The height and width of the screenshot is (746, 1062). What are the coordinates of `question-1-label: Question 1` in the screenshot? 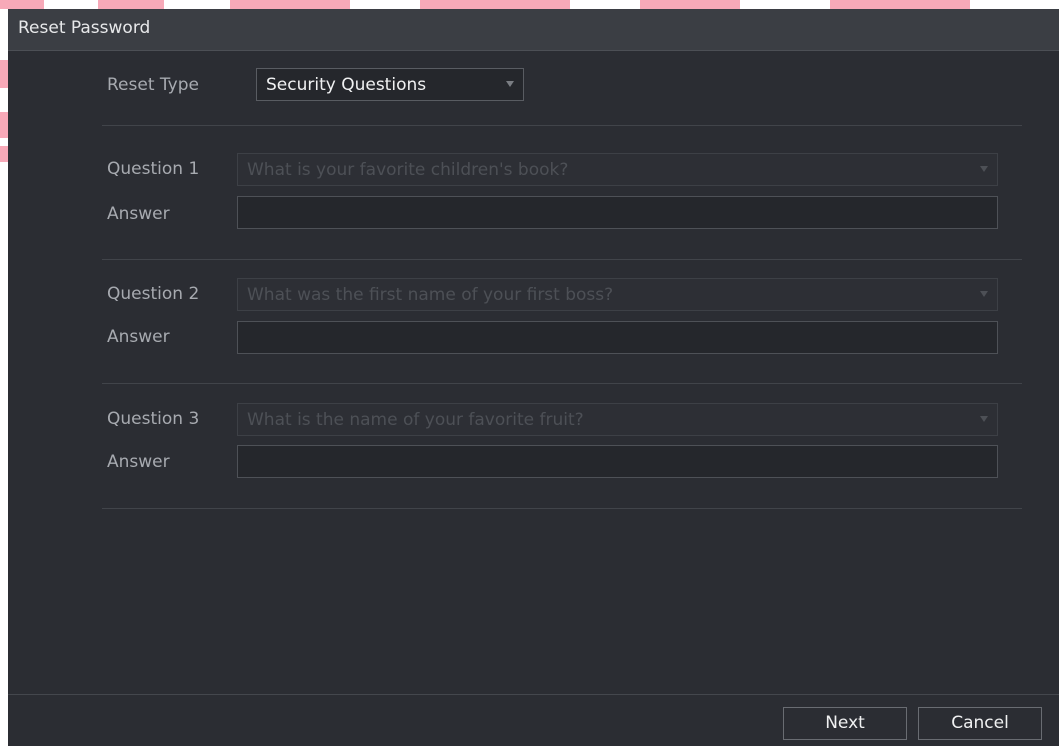 It's located at (153, 169).